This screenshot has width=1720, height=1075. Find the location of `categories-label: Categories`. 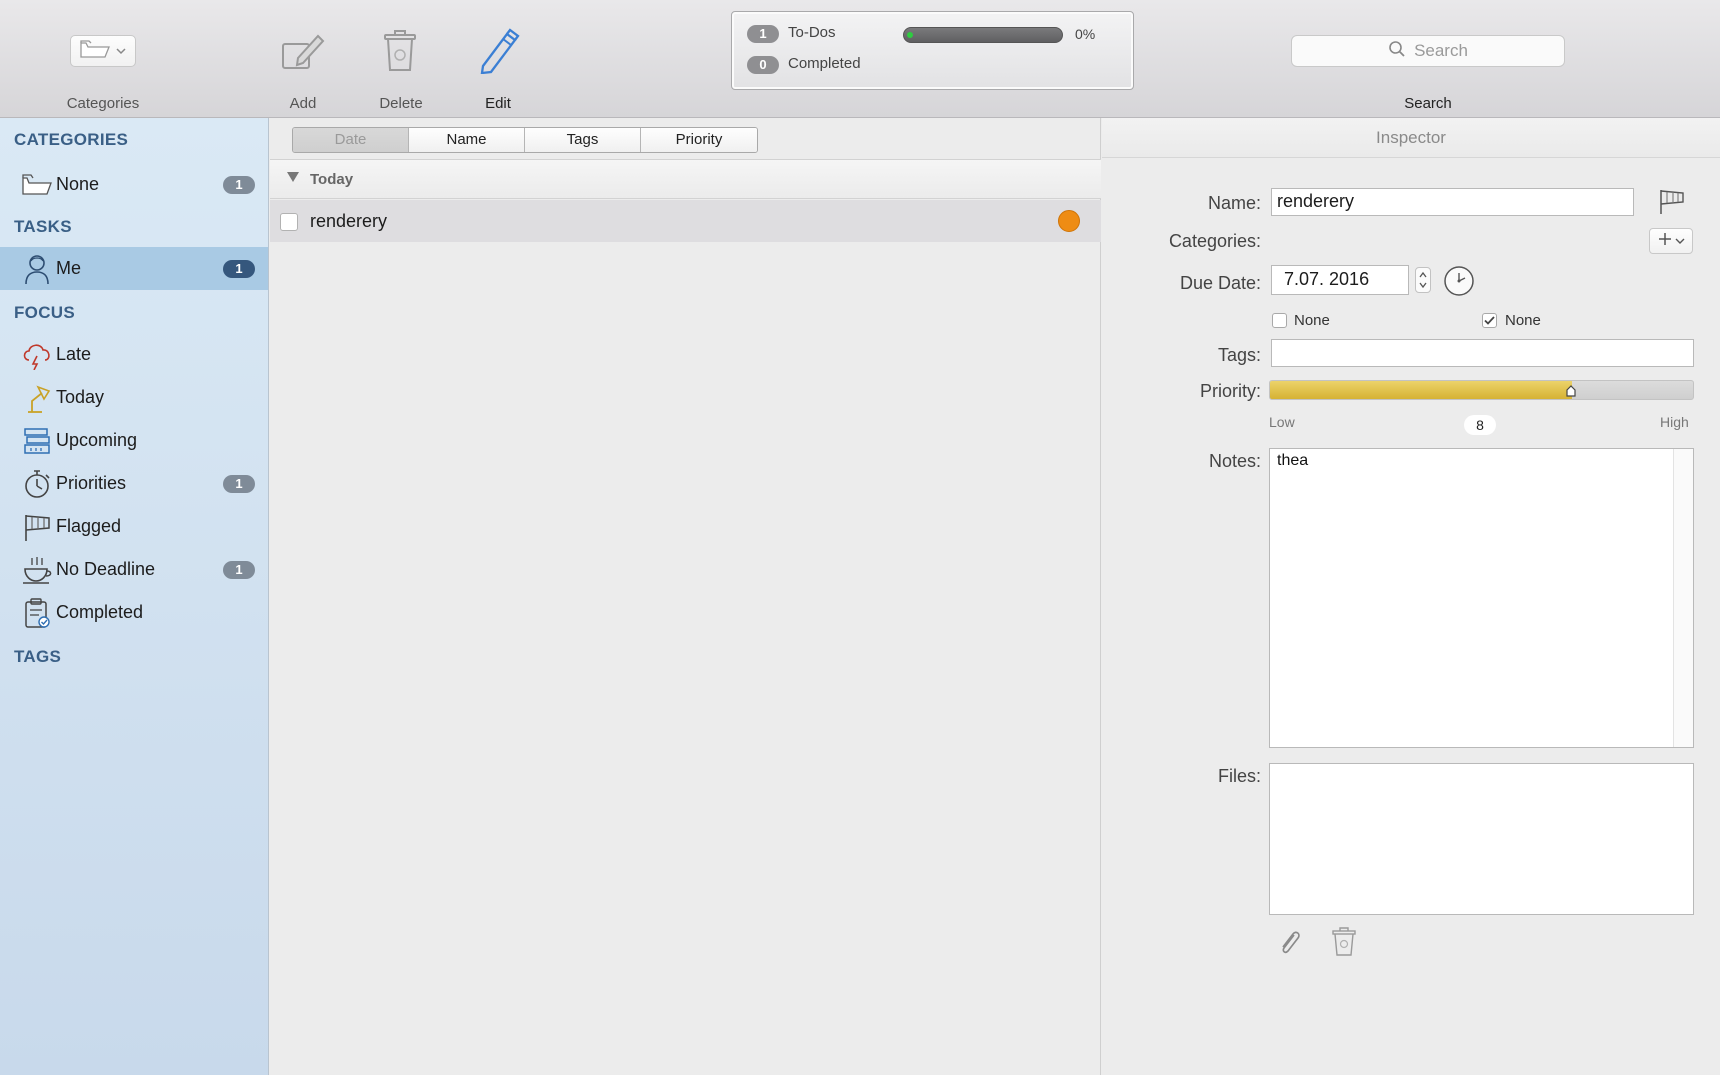

categories-label: Categories is located at coordinates (103, 103).